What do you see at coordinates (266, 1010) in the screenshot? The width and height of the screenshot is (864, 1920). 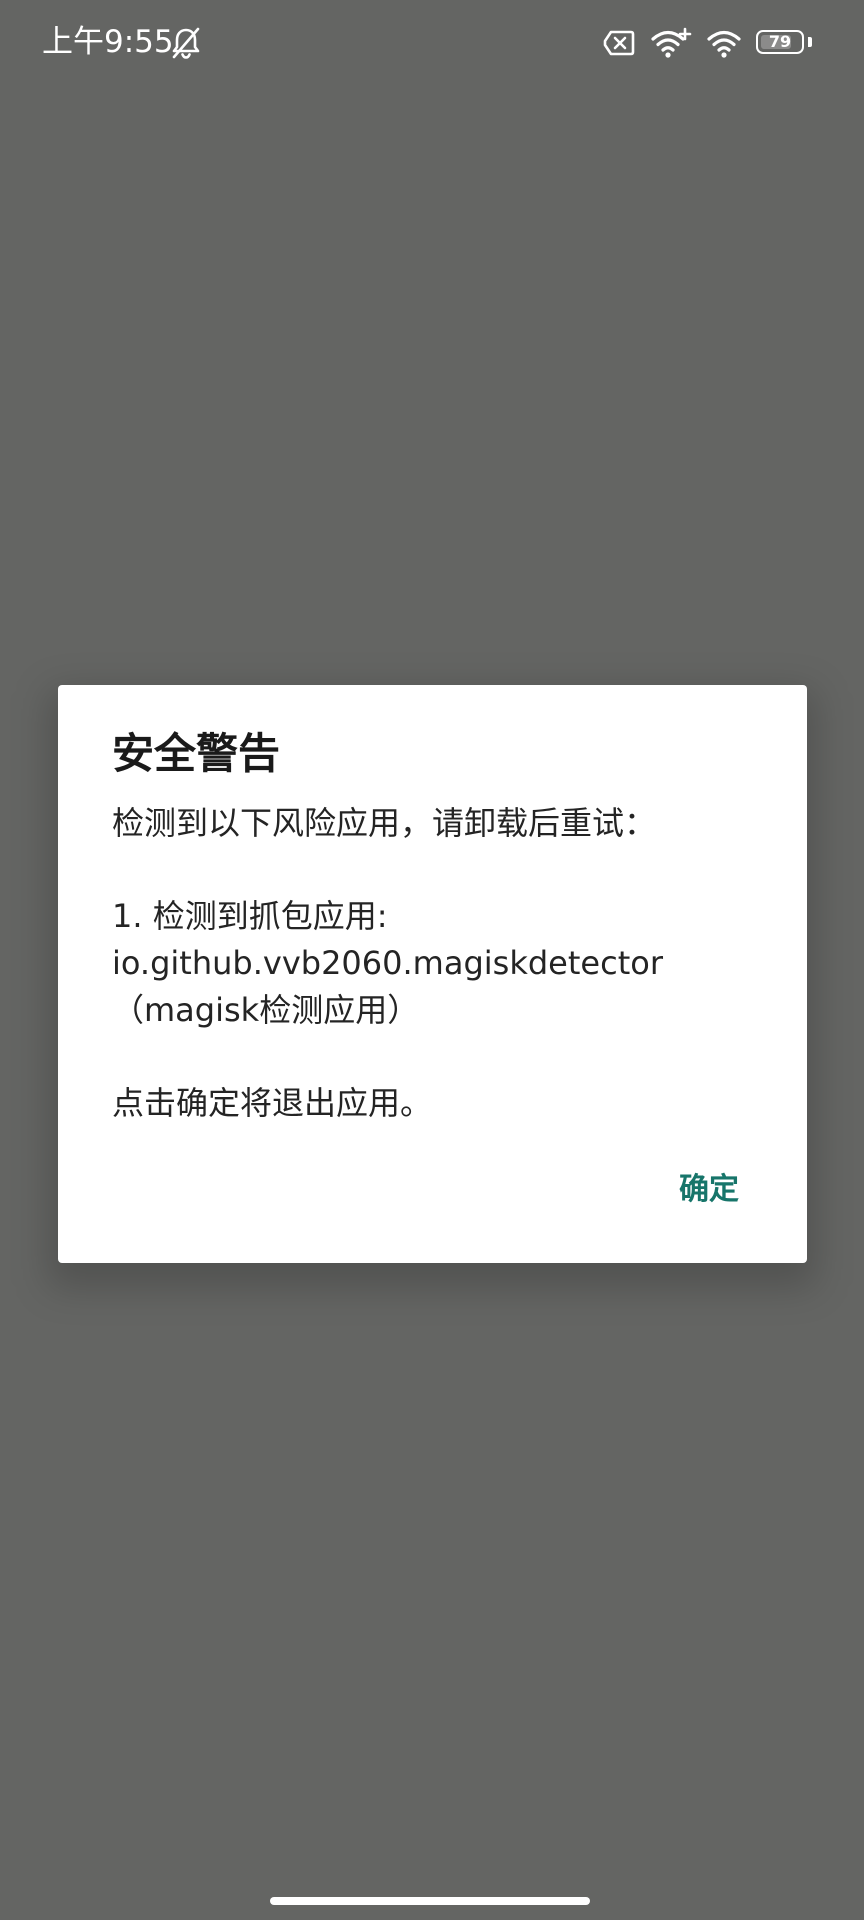 I see `message-line: （magisk检测应用）` at bounding box center [266, 1010].